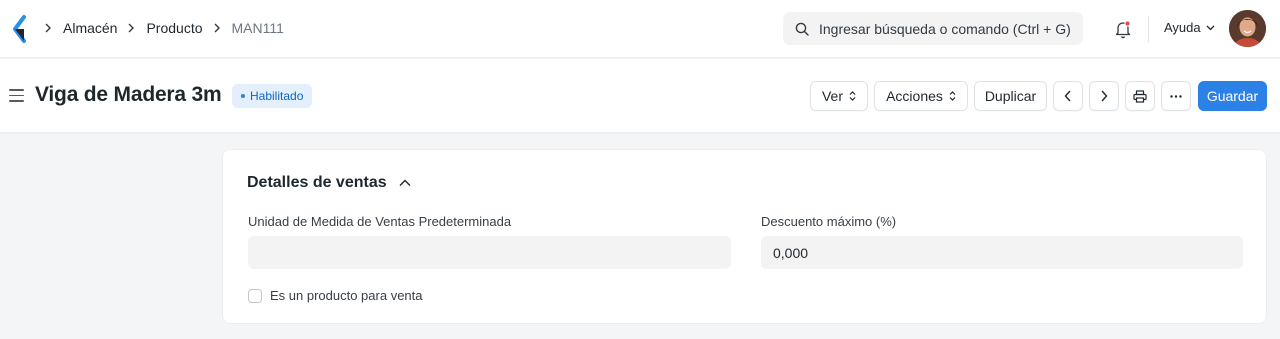 The image size is (1280, 339). I want to click on actions-button: Acciones, so click(921, 96).